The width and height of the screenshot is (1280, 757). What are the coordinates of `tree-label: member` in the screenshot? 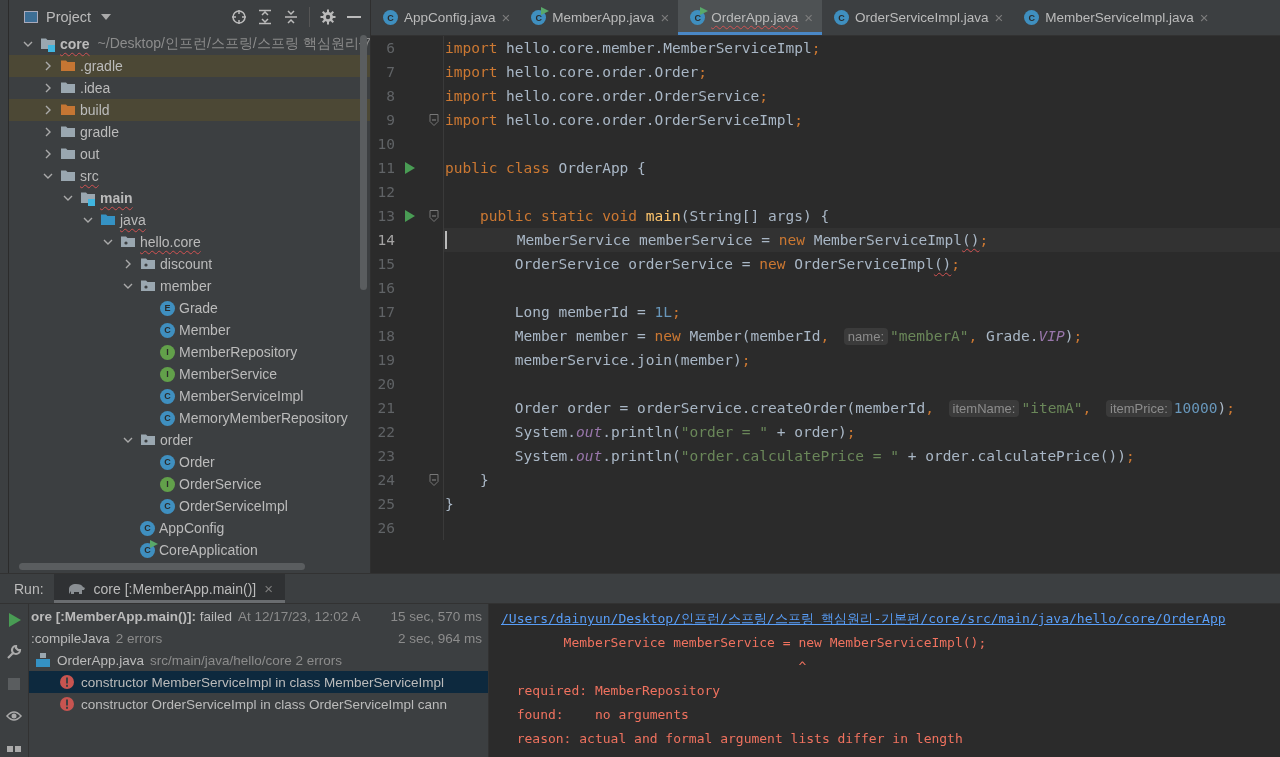 It's located at (186, 286).